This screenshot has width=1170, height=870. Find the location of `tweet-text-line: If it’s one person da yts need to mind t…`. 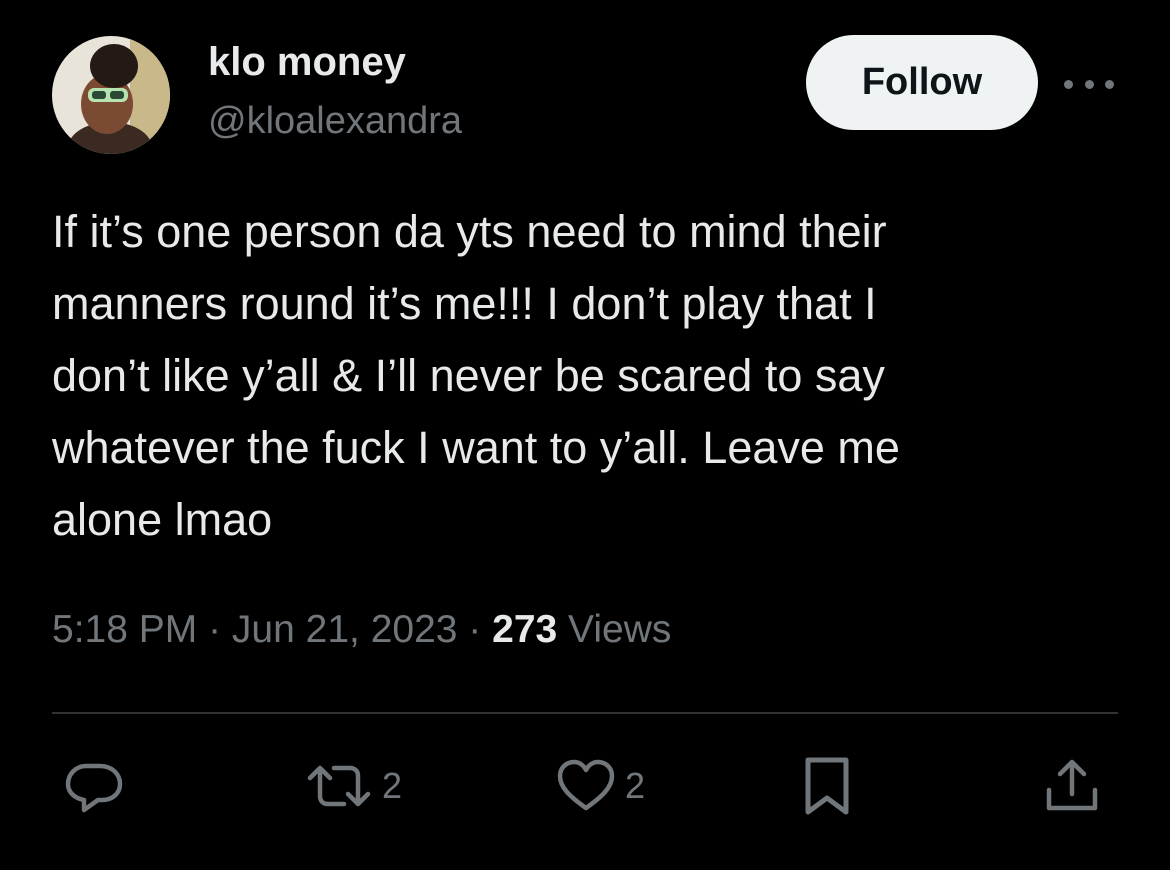

tweet-text-line: If it’s one person da yts need to mind t… is located at coordinates (469, 231).